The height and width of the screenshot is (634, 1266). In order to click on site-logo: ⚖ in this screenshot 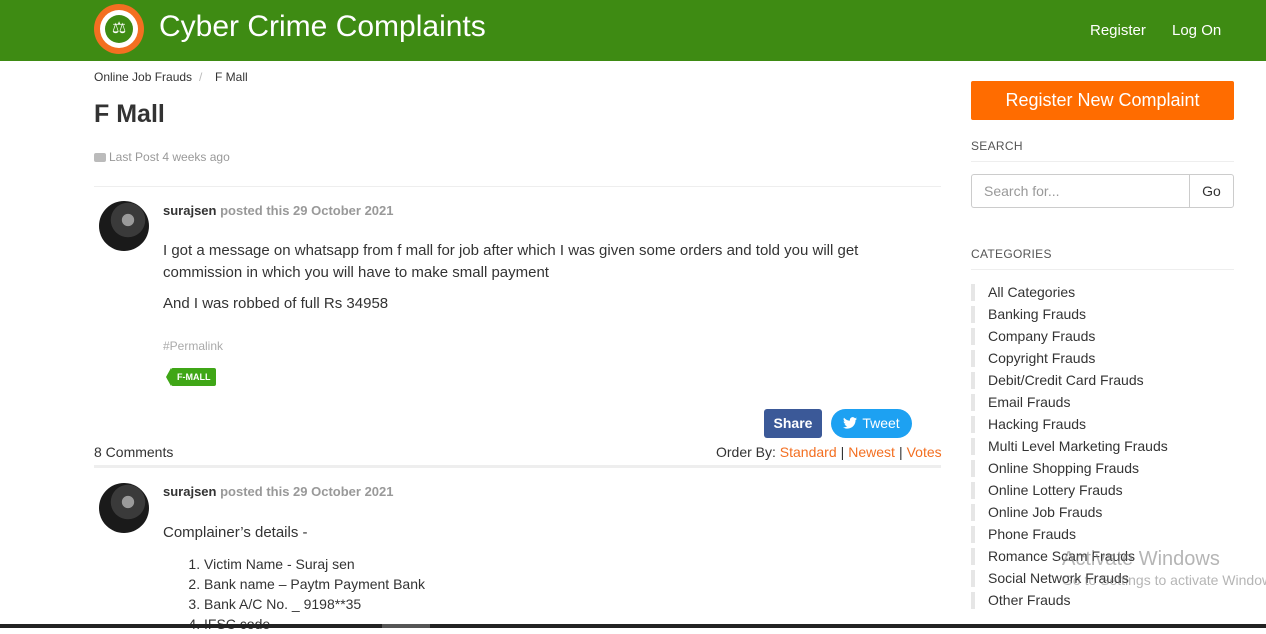, I will do `click(119, 29)`.